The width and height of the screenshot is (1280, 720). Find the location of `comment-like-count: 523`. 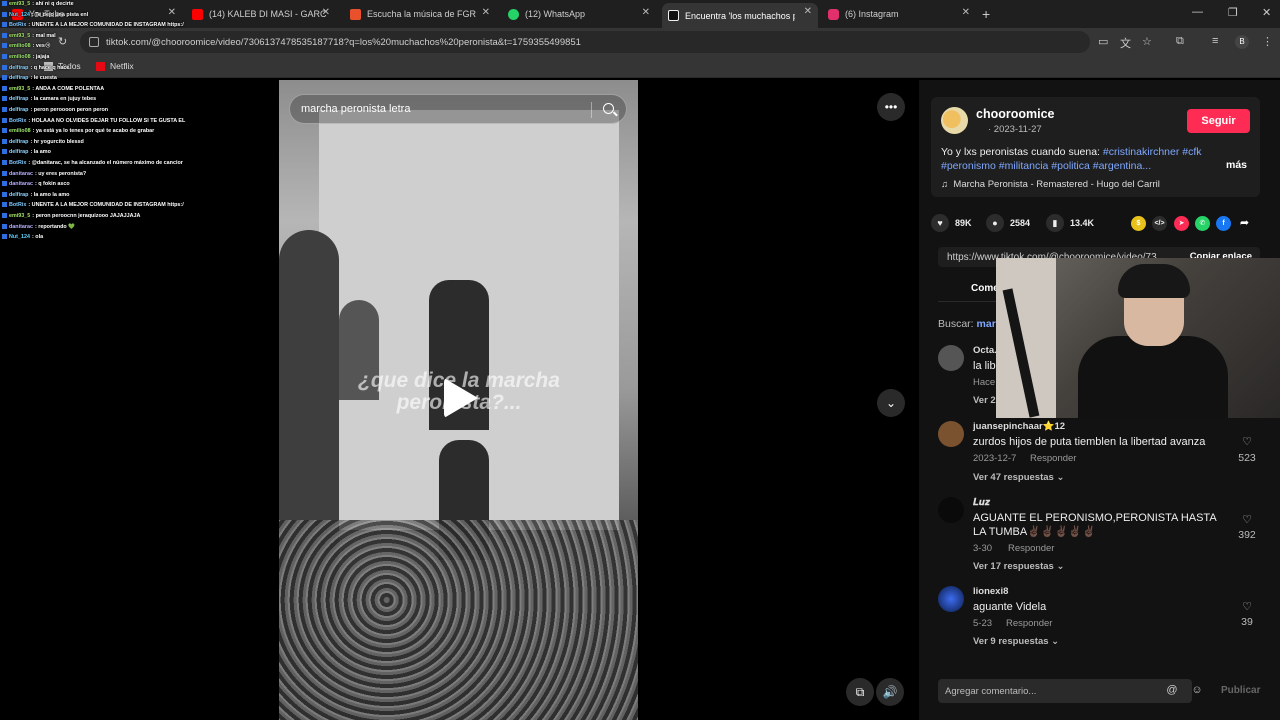

comment-like-count: 523 is located at coordinates (1247, 458).